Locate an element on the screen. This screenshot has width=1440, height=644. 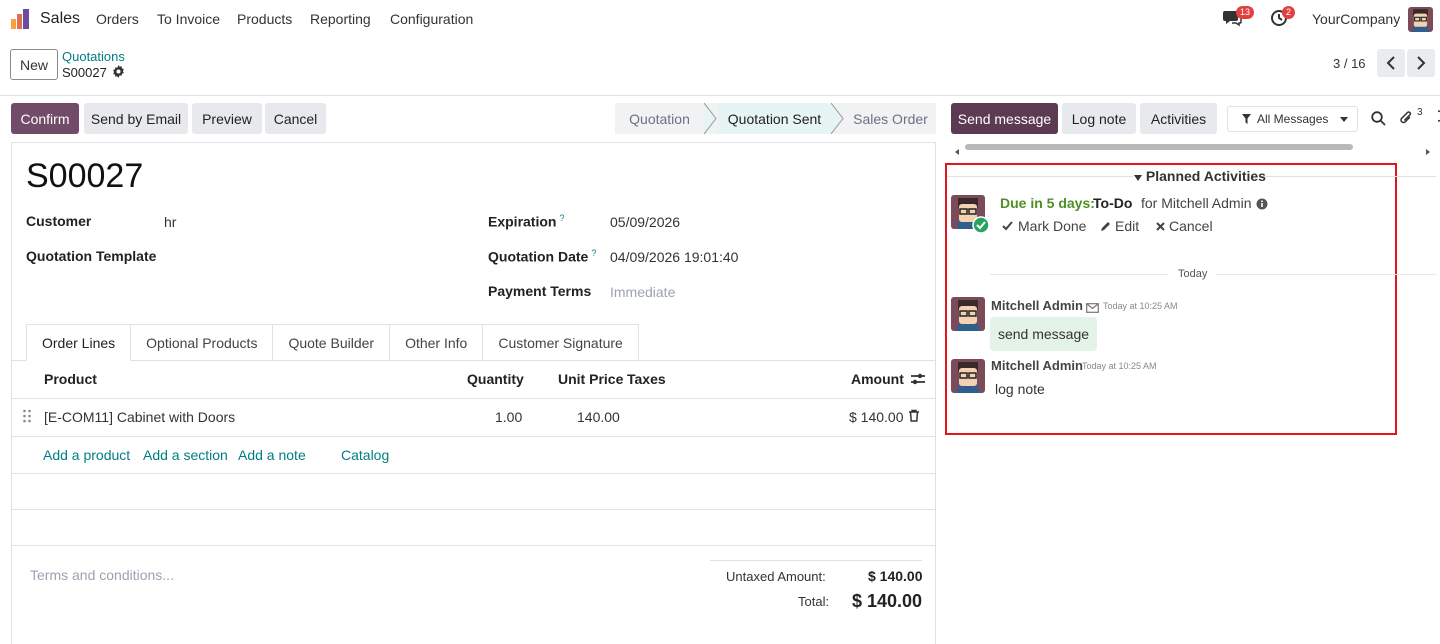
attachment-count: 3 is located at coordinates (1420, 112).